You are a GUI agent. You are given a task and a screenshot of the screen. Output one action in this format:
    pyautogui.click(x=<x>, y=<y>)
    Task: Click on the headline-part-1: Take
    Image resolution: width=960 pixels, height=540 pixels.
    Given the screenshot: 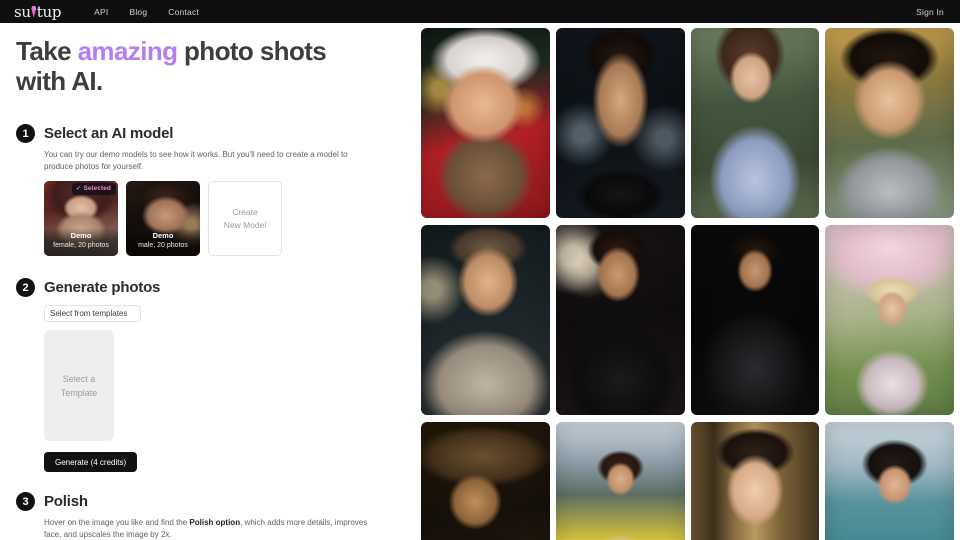 What is the action you would take?
    pyautogui.click(x=47, y=51)
    